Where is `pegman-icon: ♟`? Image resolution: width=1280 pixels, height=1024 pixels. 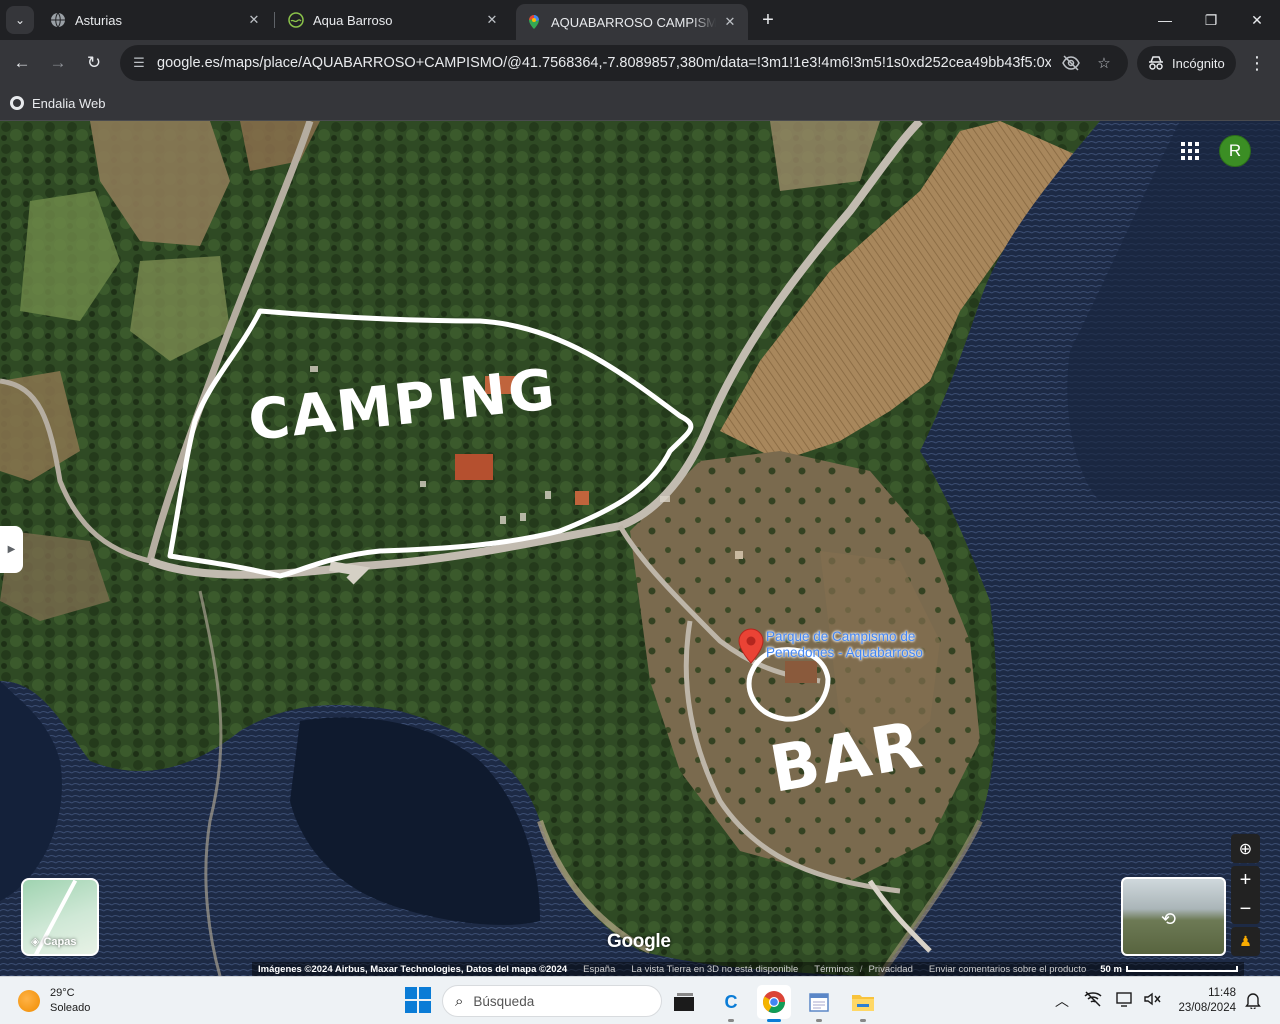 pegman-icon: ♟ is located at coordinates (1245, 941).